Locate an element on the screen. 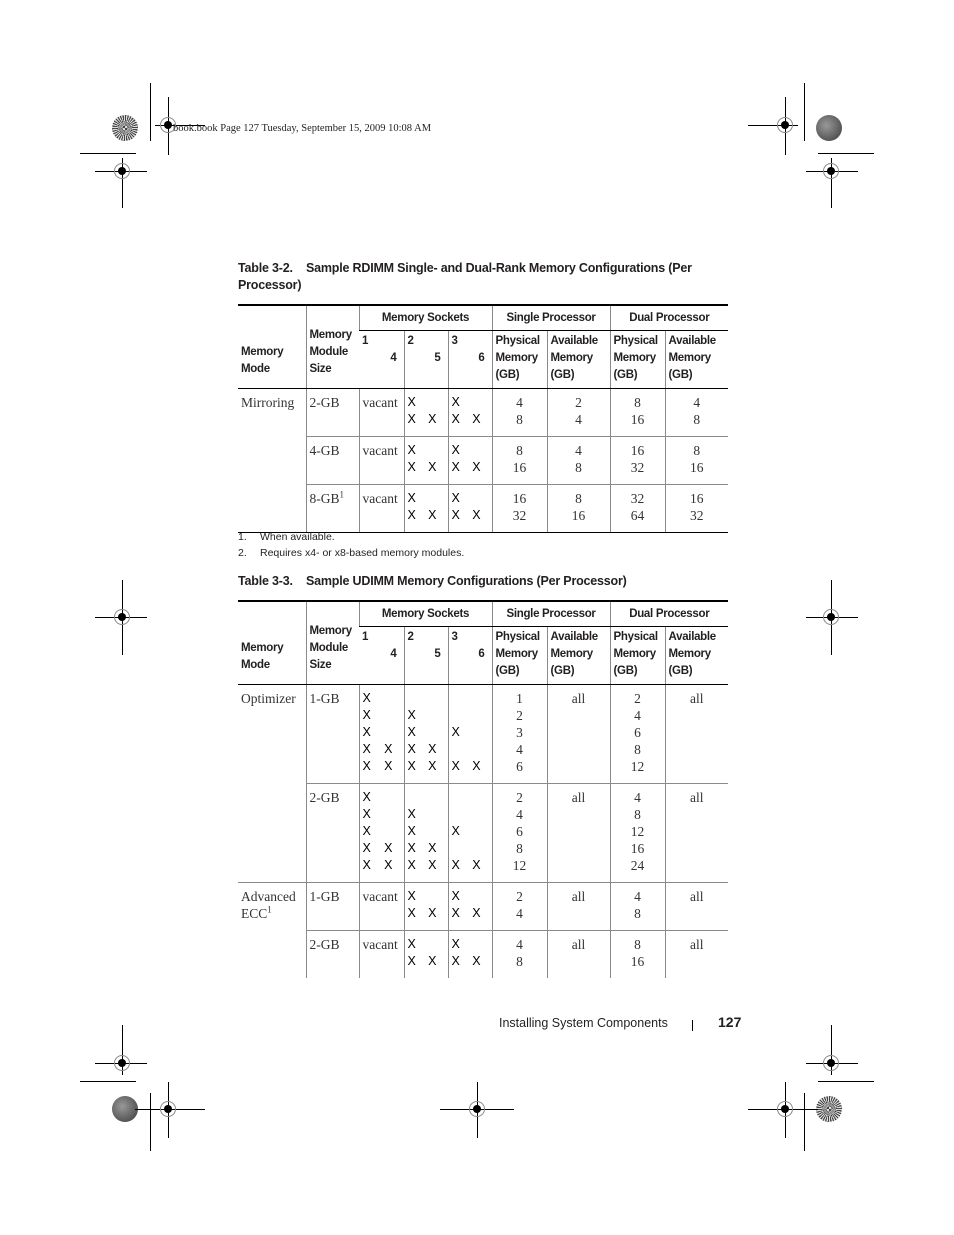  header-socket-pair: 25 is located at coordinates (425, 359).